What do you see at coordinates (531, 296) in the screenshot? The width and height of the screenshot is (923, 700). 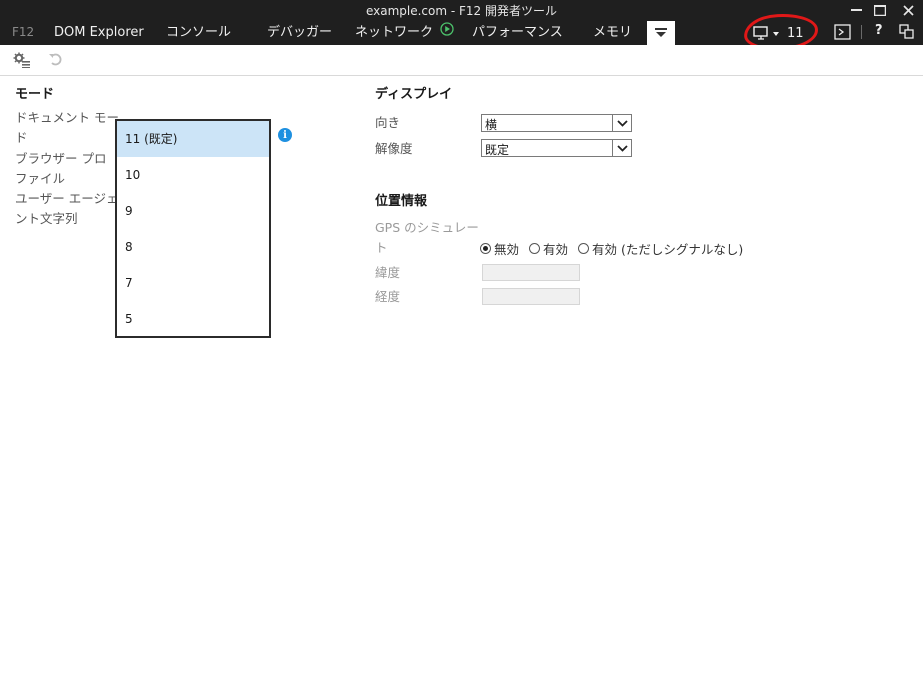 I see `longitude-input` at bounding box center [531, 296].